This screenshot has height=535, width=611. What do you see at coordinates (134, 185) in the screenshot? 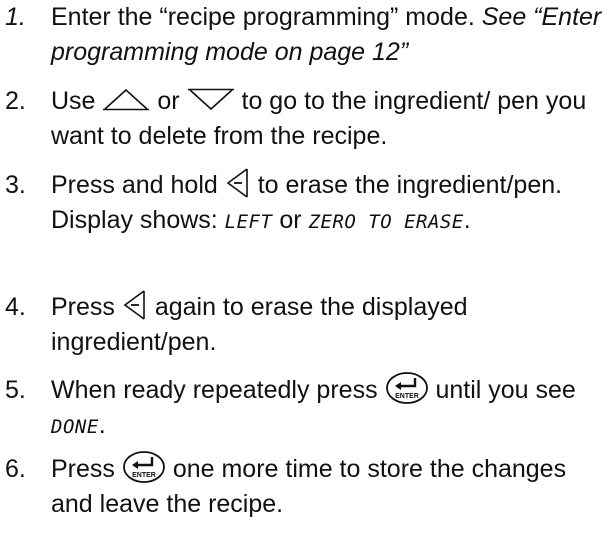
I see `step-text: Press and hold` at bounding box center [134, 185].